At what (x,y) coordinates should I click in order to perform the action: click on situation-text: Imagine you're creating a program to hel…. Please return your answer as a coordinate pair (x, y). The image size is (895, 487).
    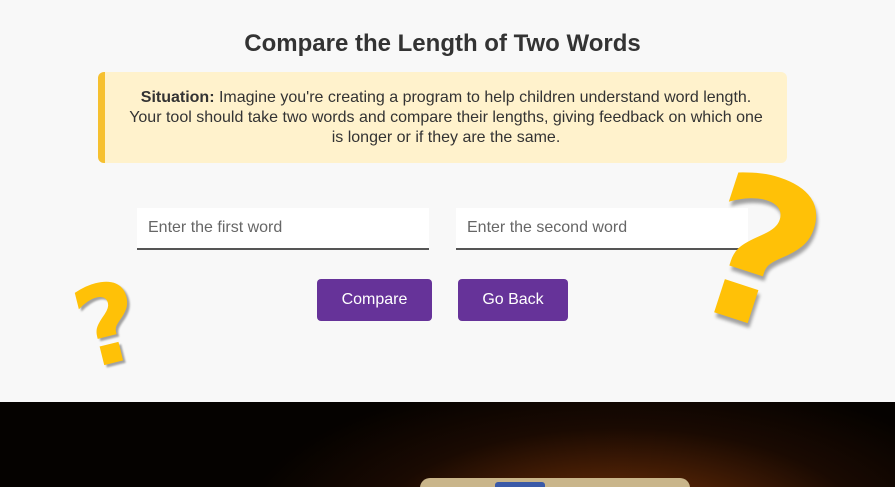
    Looking at the image, I should click on (446, 117).